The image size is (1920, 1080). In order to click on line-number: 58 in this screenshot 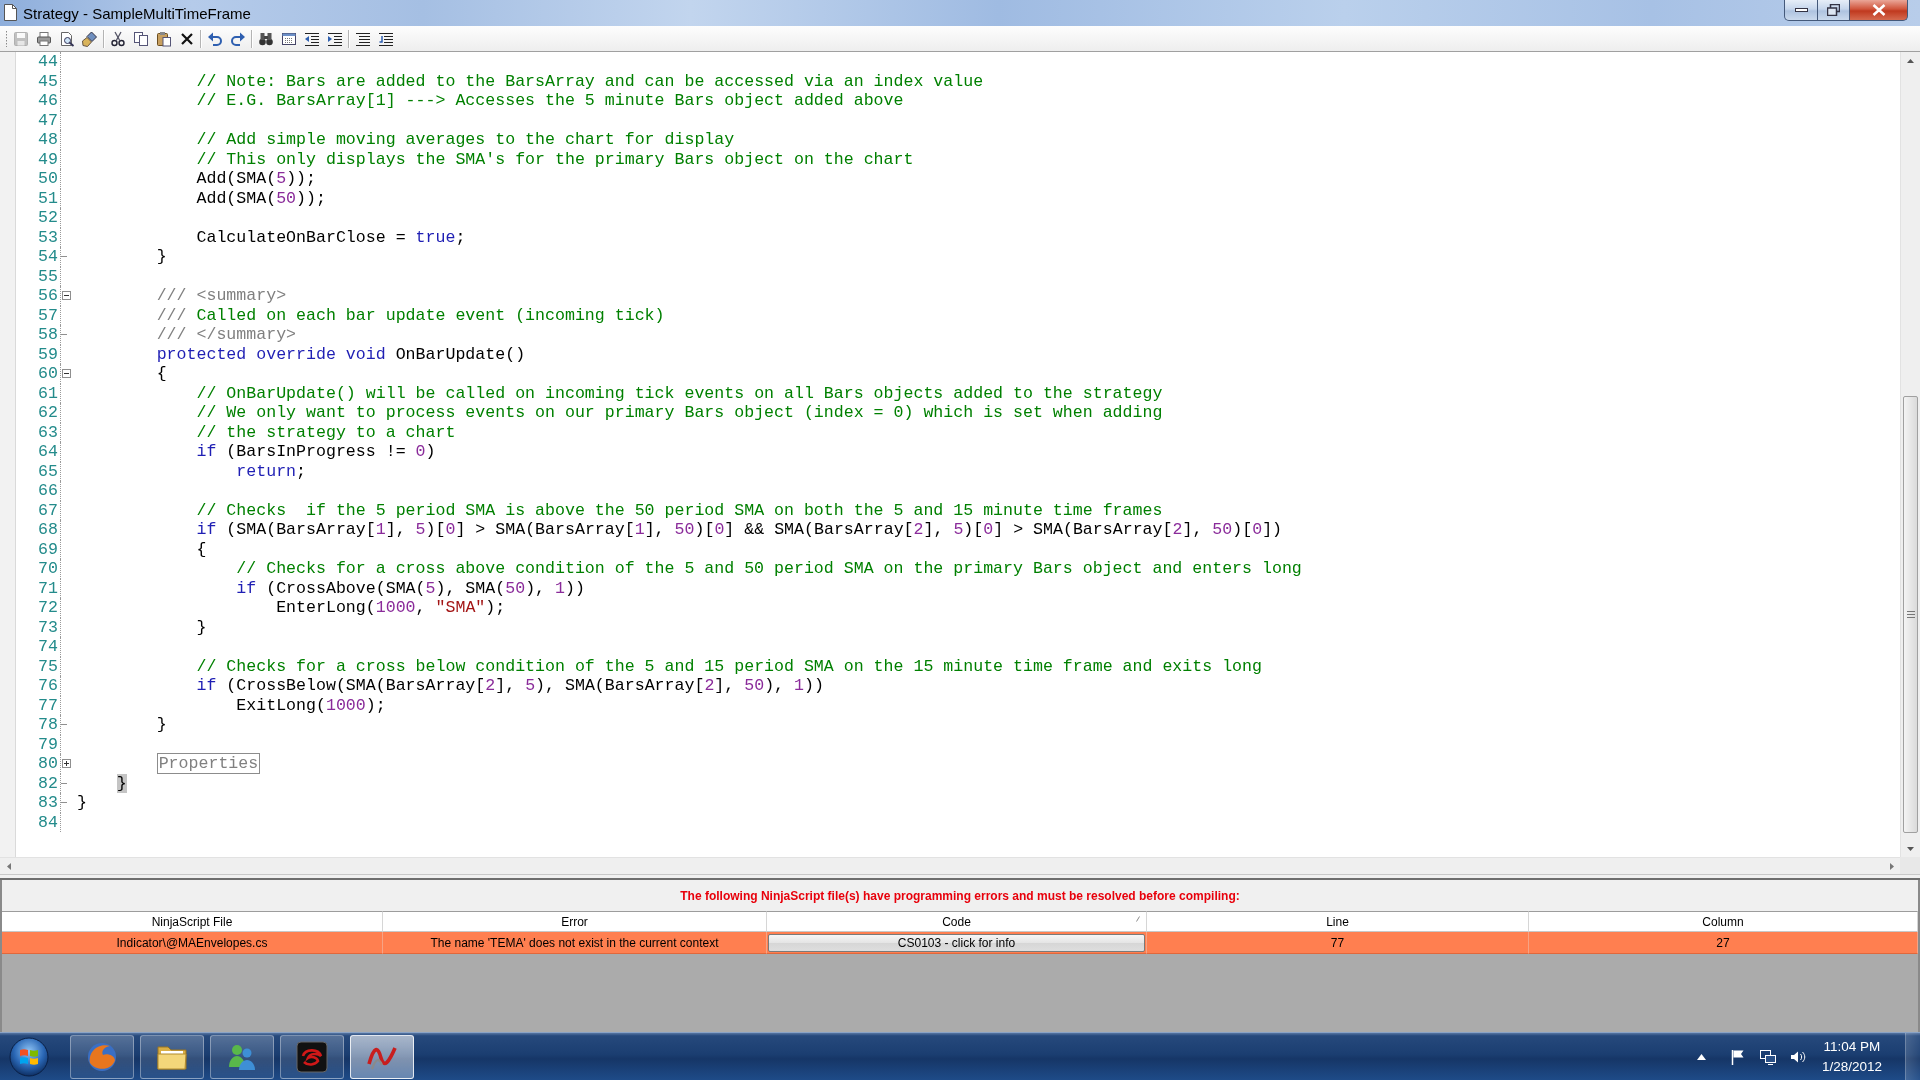, I will do `click(48, 334)`.